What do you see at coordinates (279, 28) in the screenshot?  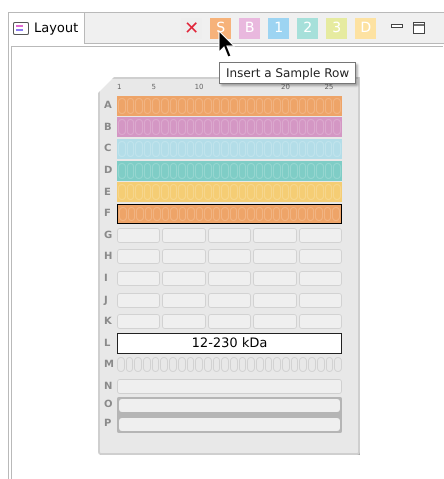 I see `insert-row-button: 1` at bounding box center [279, 28].